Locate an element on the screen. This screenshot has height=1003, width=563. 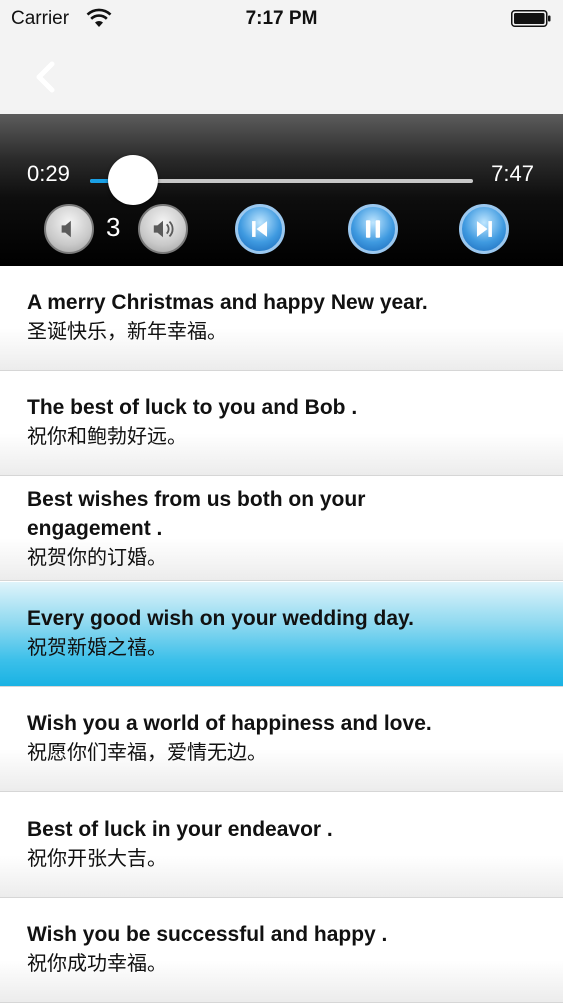
volume-level: 3 is located at coordinates (113, 227).